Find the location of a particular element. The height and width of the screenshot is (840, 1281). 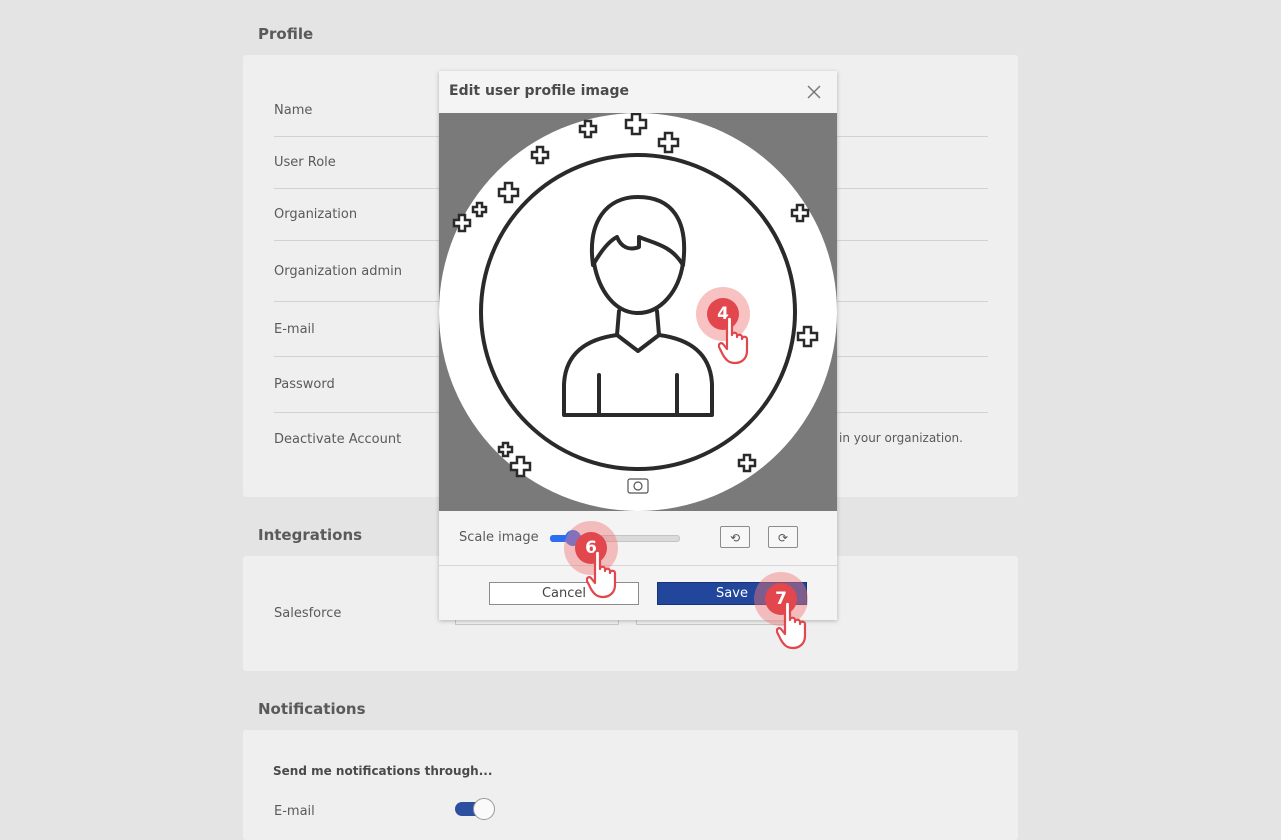

close-icon is located at coordinates (814, 92).